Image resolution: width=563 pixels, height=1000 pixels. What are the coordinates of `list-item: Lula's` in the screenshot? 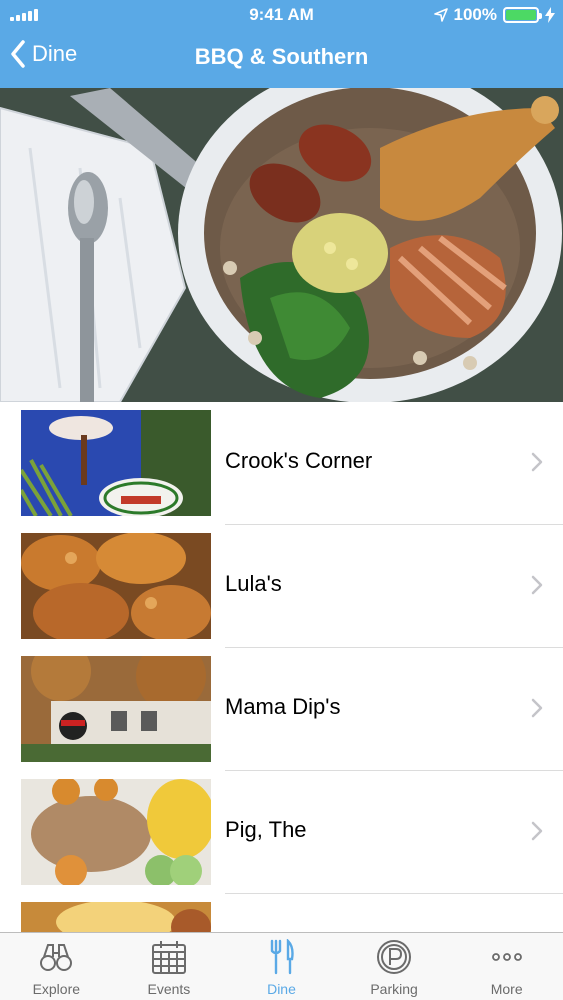 It's located at (281, 586).